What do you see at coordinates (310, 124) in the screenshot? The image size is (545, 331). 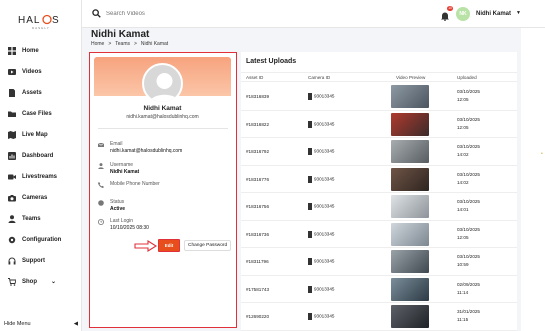 I see `camera-device-icon` at bounding box center [310, 124].